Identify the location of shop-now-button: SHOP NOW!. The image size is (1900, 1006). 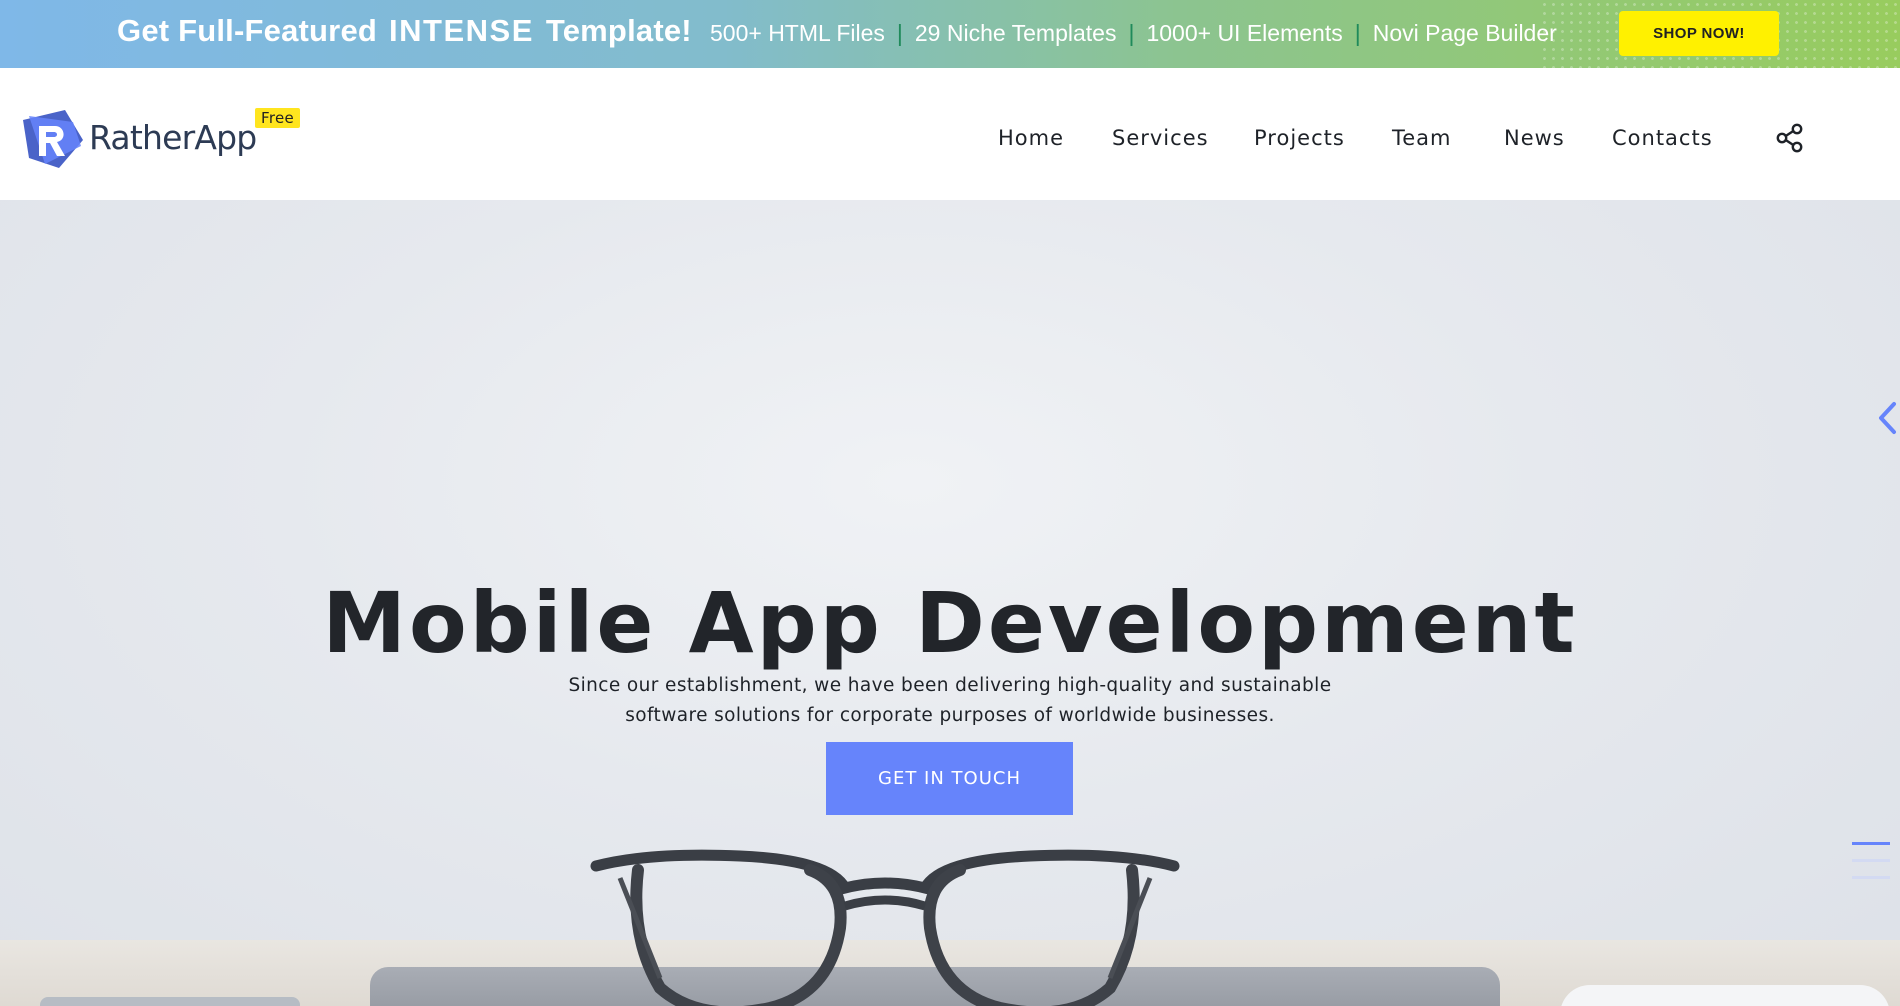
(1699, 33).